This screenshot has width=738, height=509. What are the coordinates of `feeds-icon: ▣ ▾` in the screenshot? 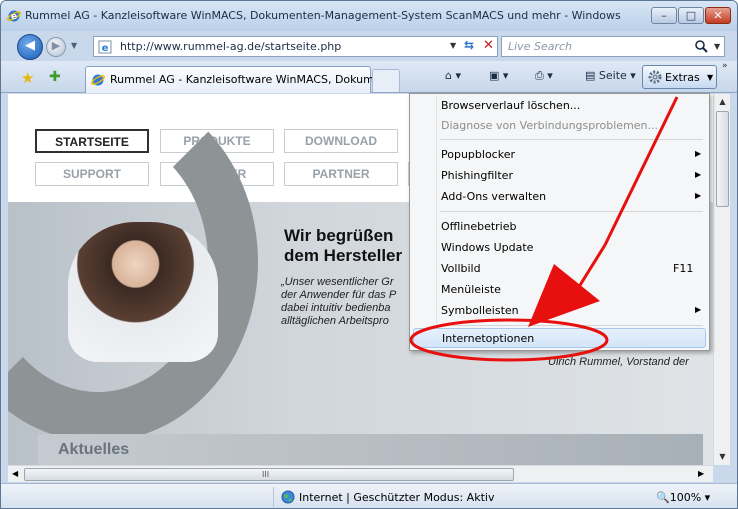 It's located at (498, 75).